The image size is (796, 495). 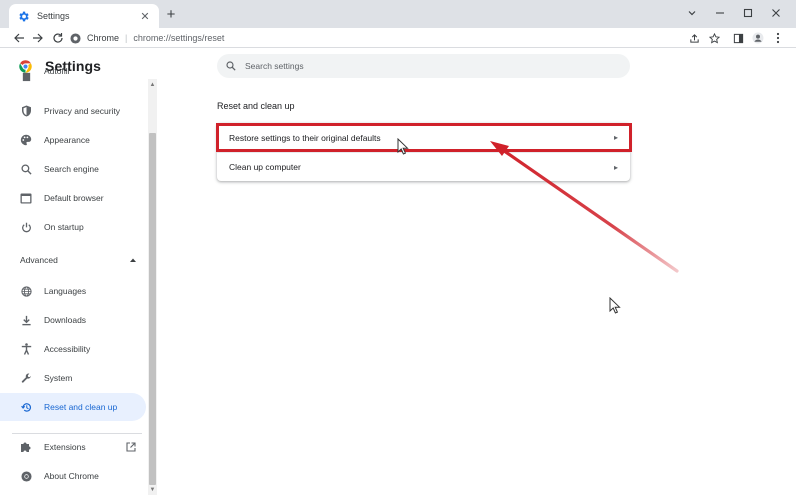 I want to click on address-bar: Chrome | chrome://settings/reset, so click(x=400, y=38).